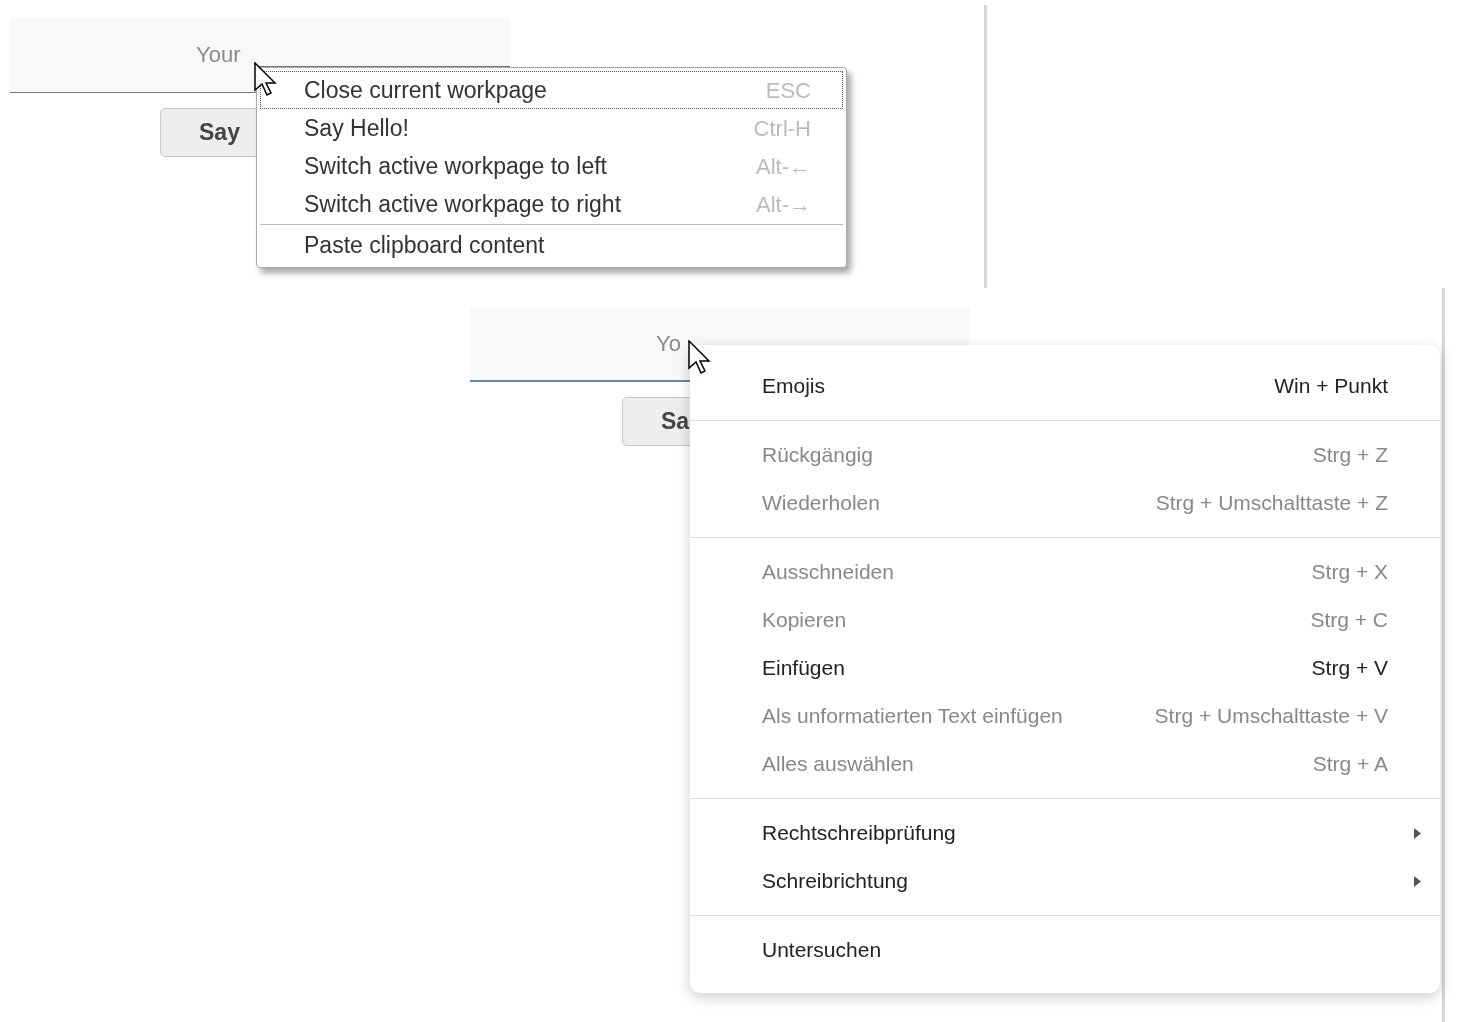 The width and height of the screenshot is (1470, 1022). Describe the element at coordinates (133, 55) in the screenshot. I see `name-field: Your` at that location.